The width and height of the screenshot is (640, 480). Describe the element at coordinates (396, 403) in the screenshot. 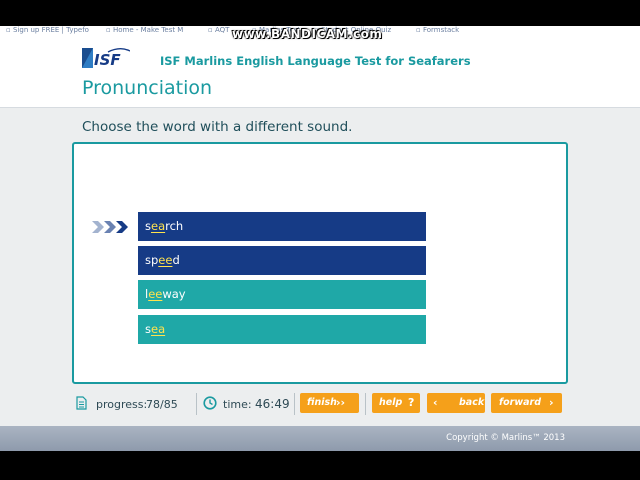

I see `help-button: help ?` at that location.